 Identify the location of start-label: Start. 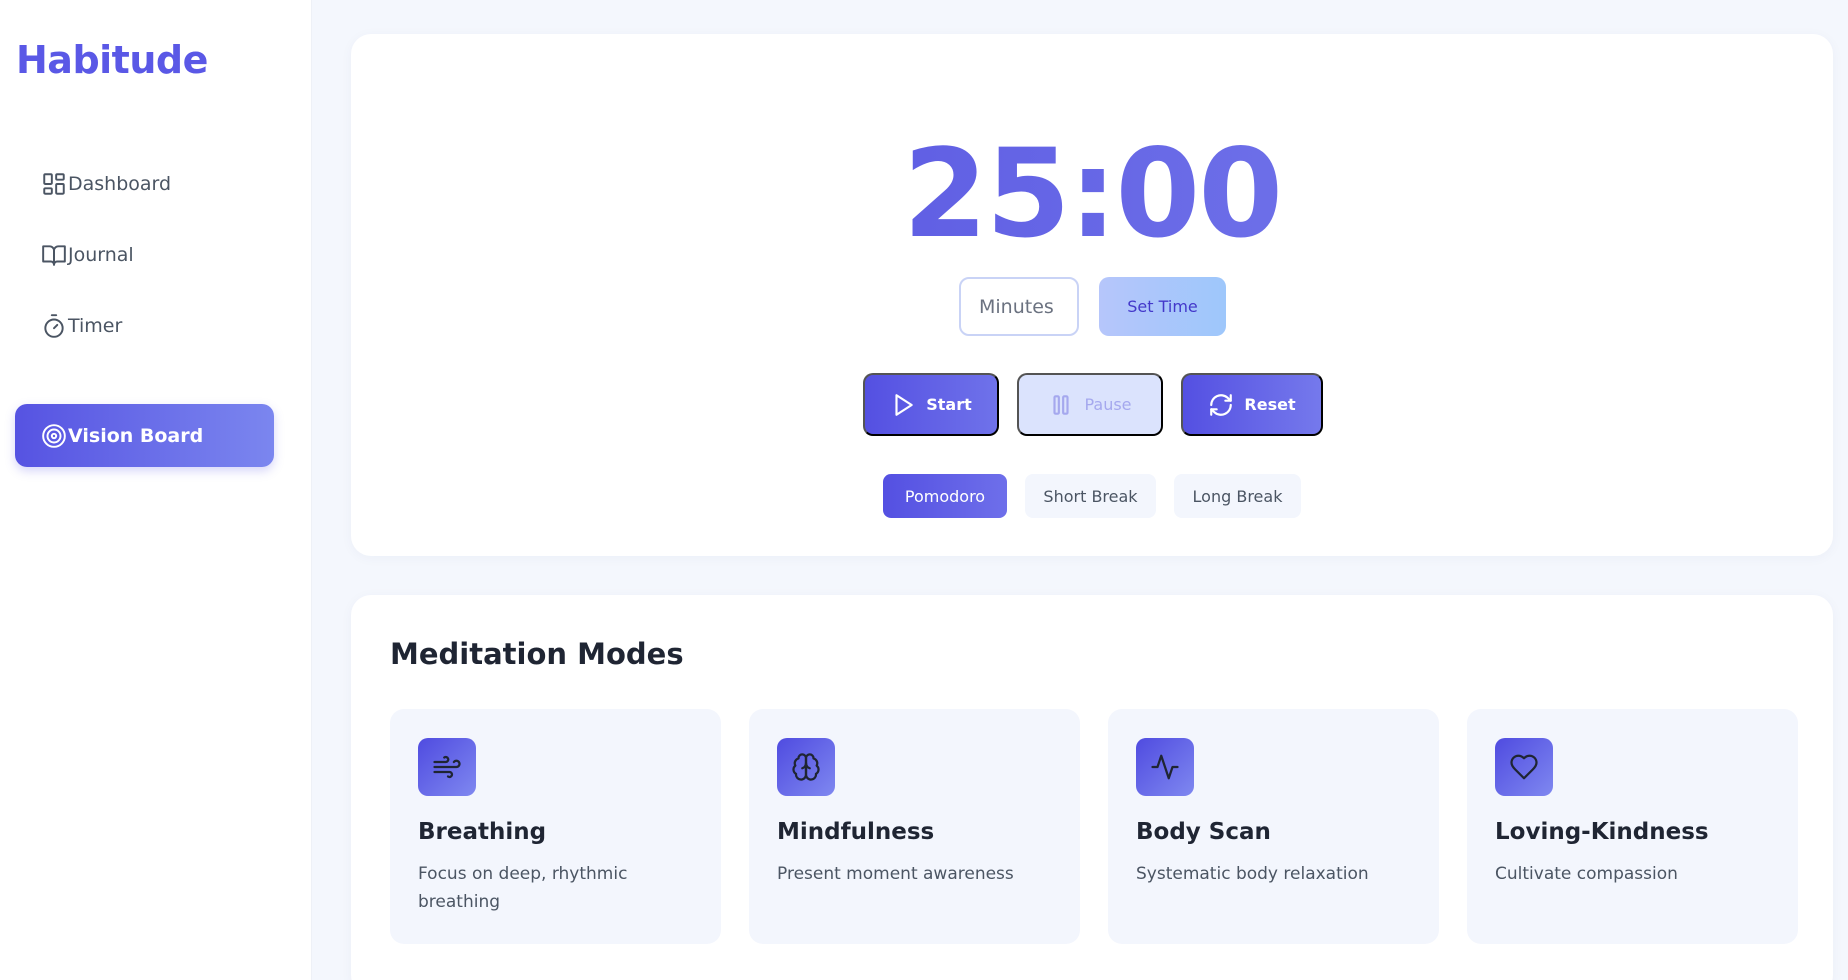
(949, 404).